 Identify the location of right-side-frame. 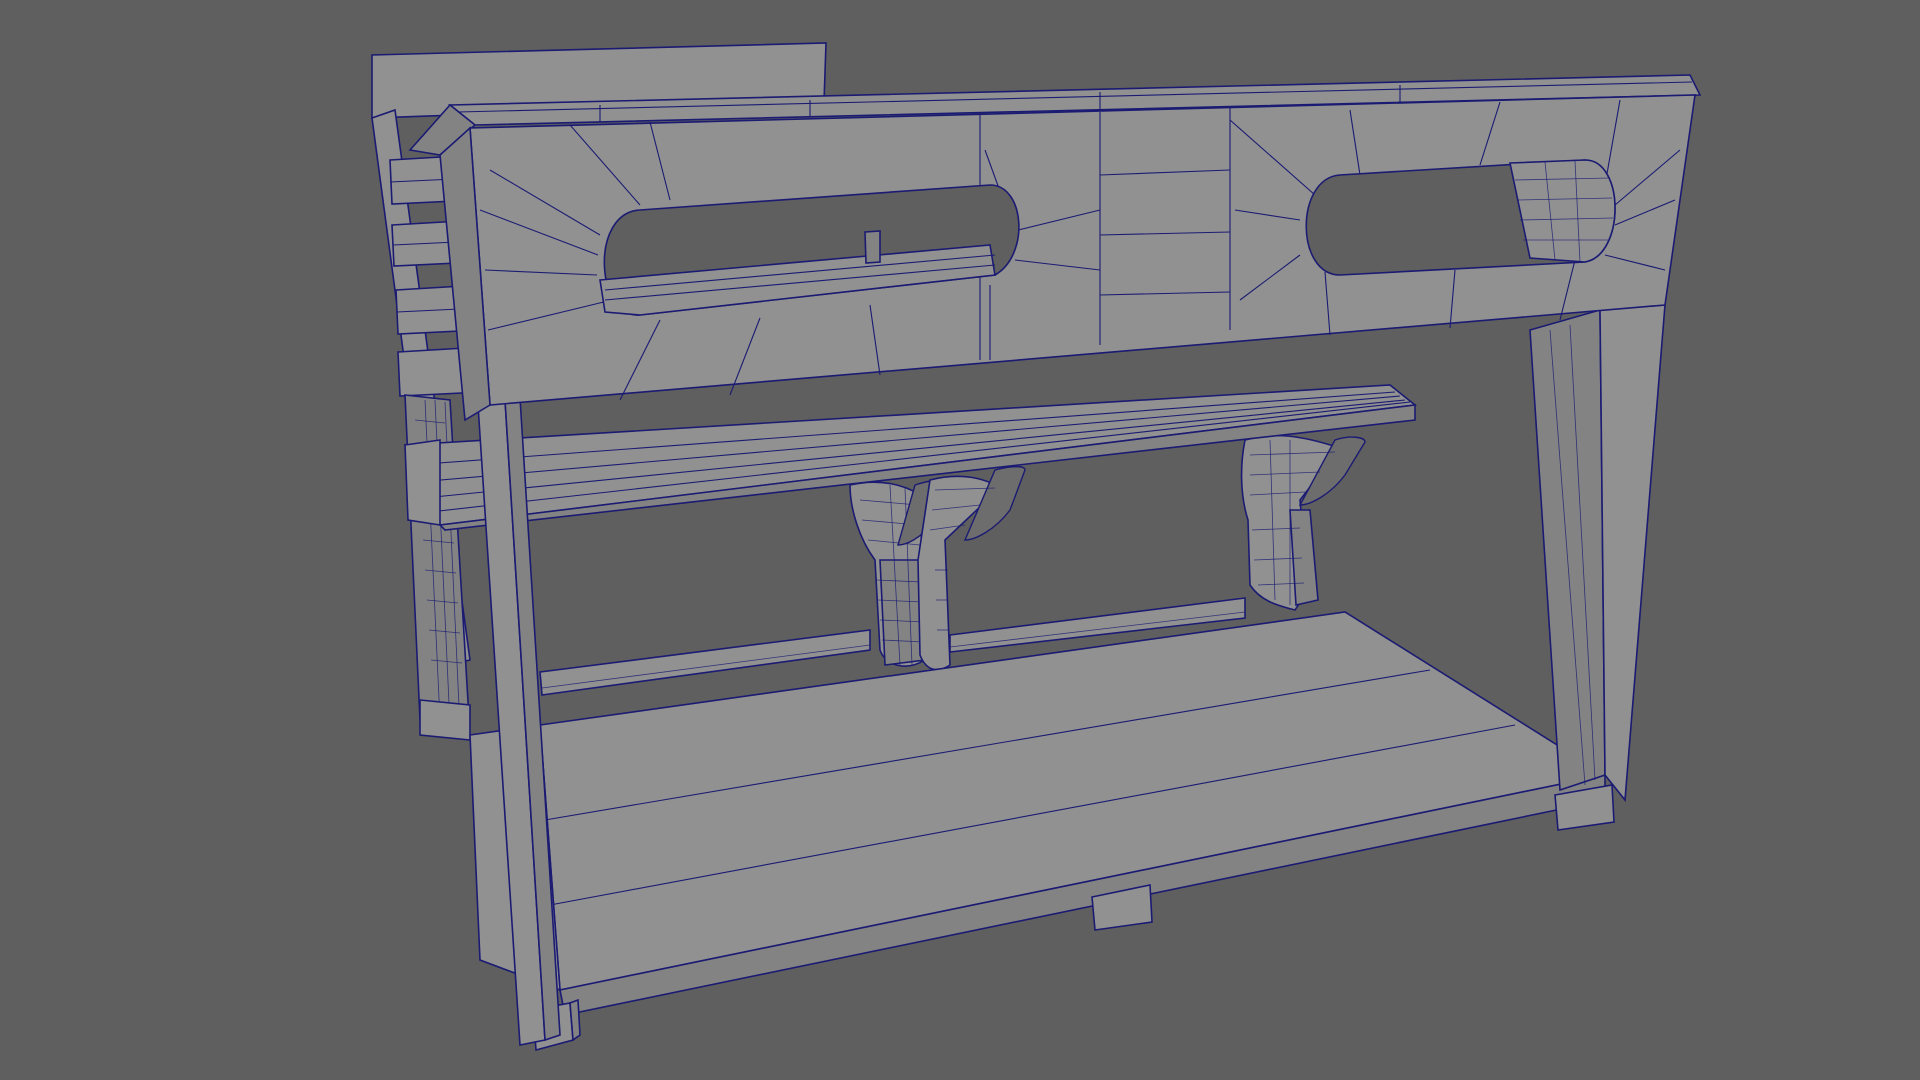
(1597, 553).